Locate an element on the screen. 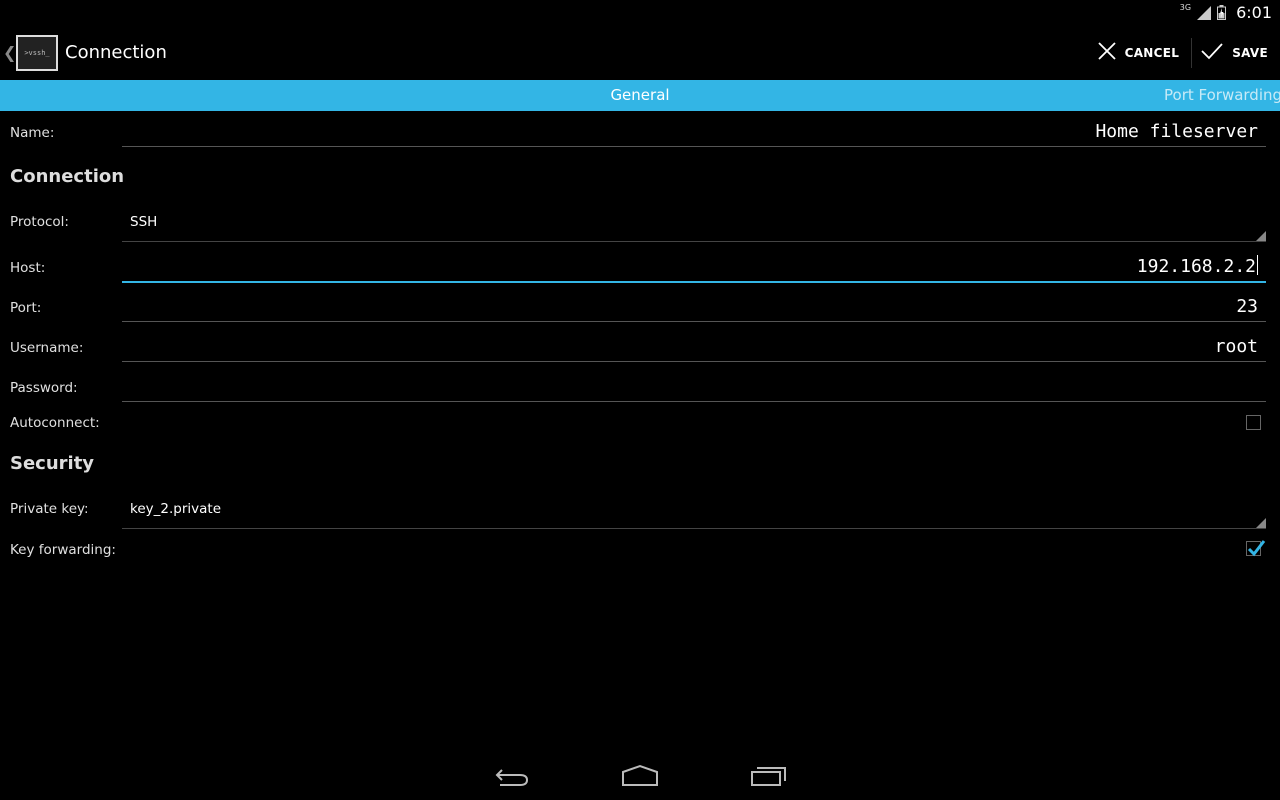 This screenshot has height=800, width=1280. name-label: Name: is located at coordinates (32, 133).